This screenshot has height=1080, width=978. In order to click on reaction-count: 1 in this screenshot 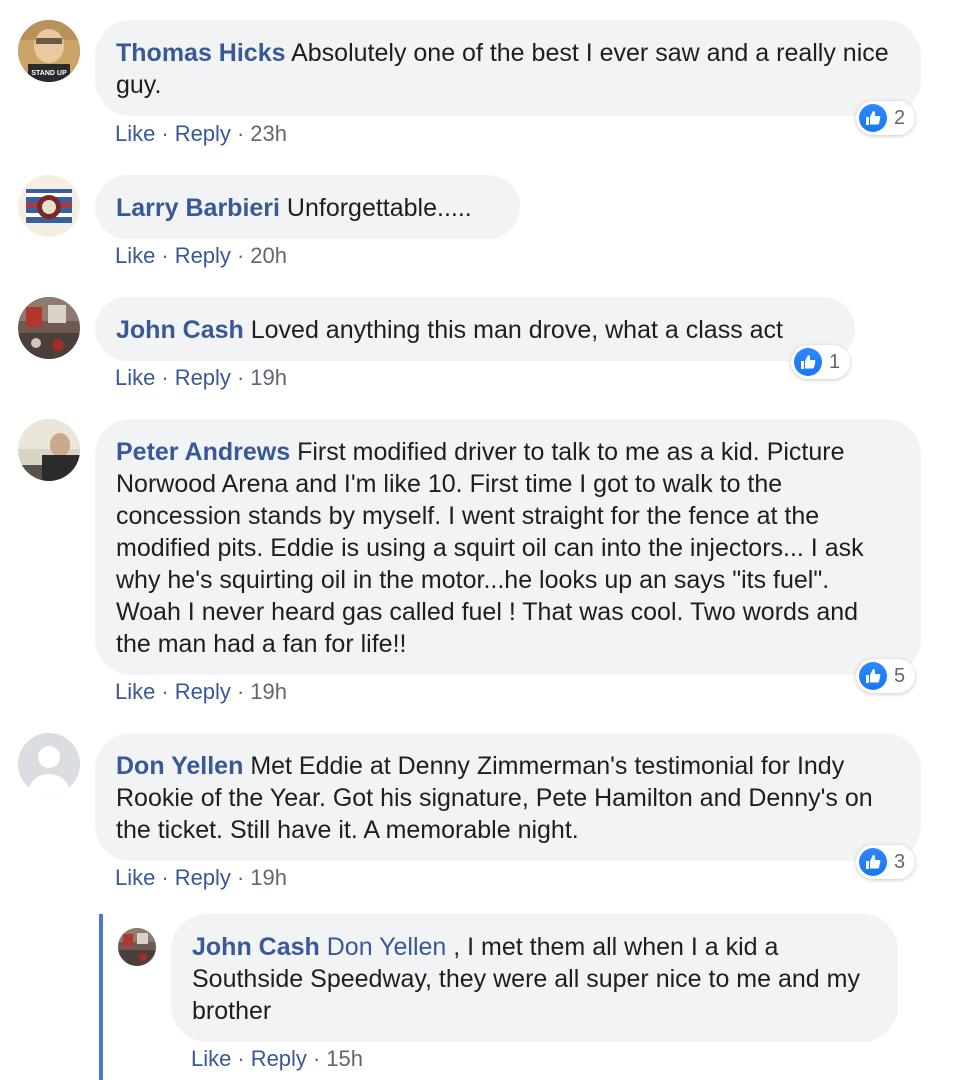, I will do `click(821, 362)`.